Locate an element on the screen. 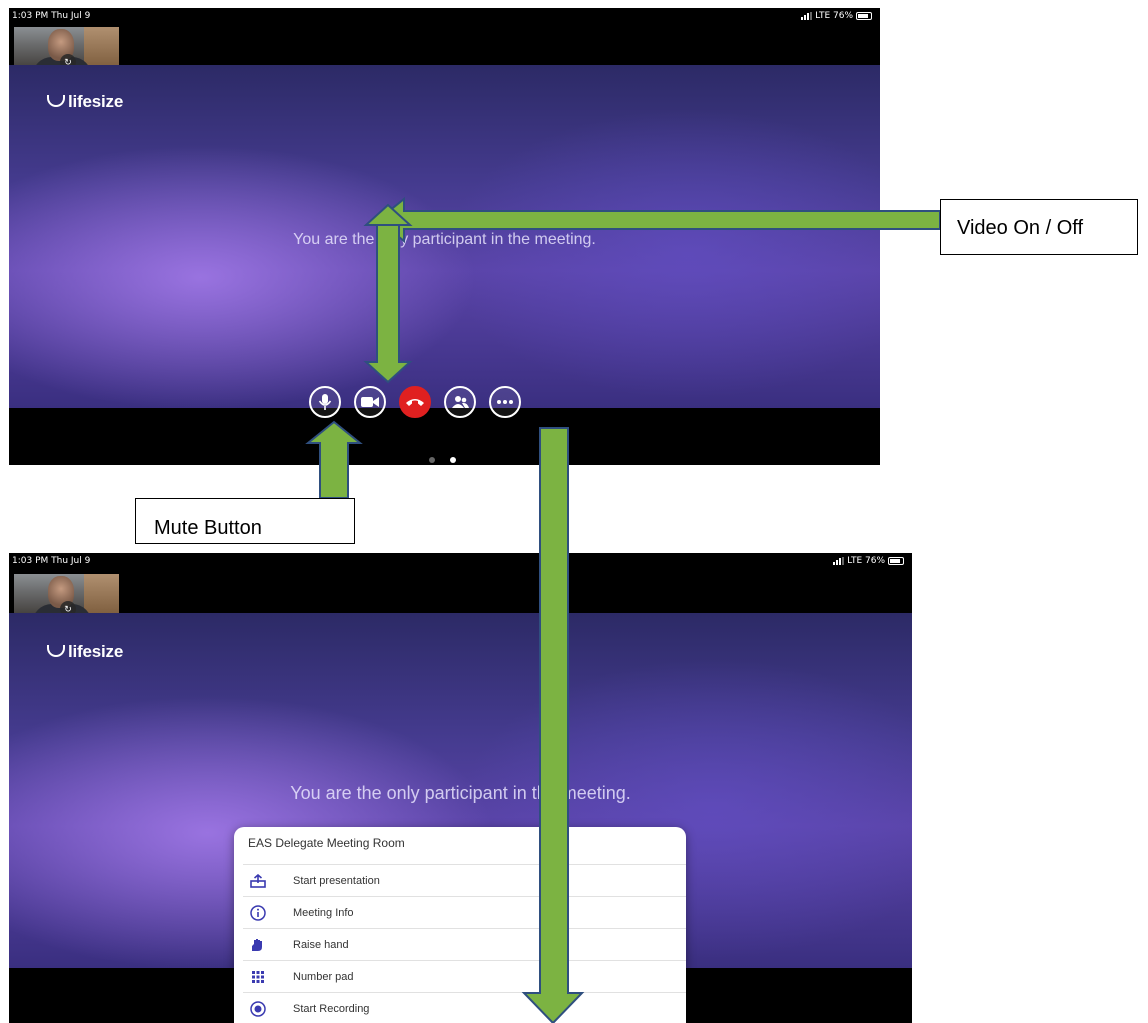 The image size is (1148, 1023). video-toggle-callout: Video On / Off is located at coordinates (1039, 227).